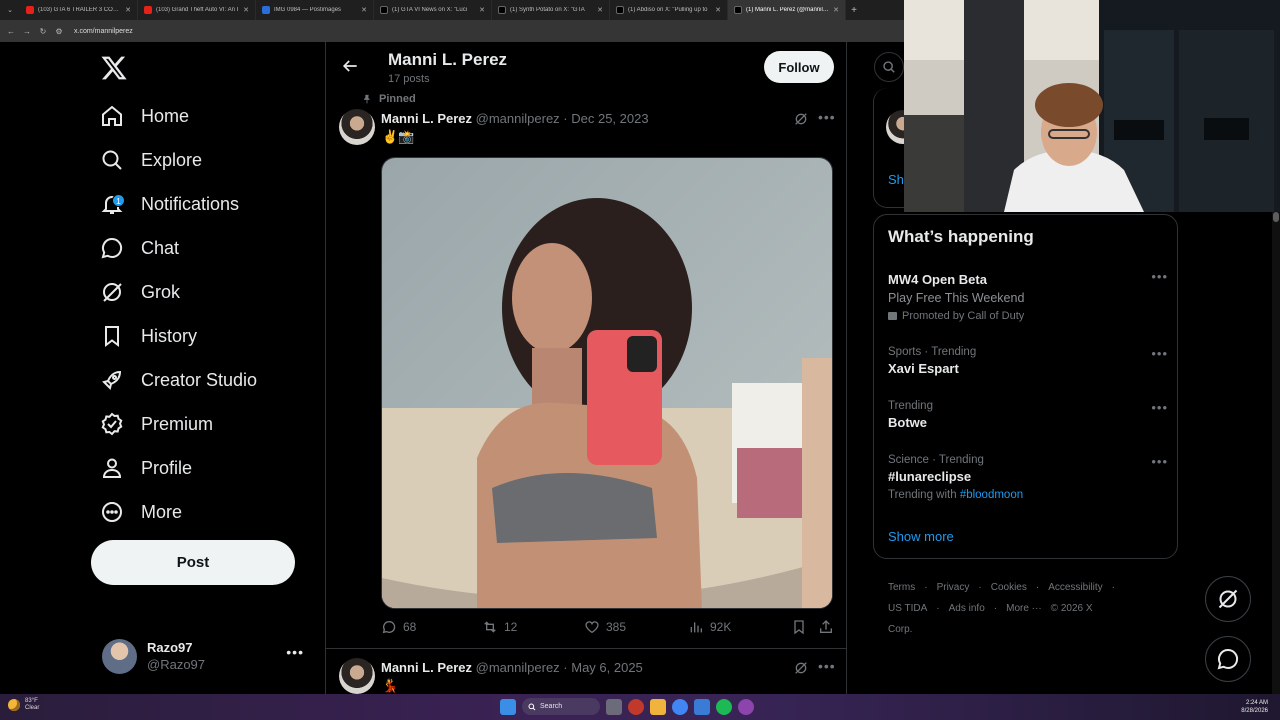 The width and height of the screenshot is (1280, 720). Describe the element at coordinates (140, 292) in the screenshot. I see `sidebar-item-grok: Grok` at that location.